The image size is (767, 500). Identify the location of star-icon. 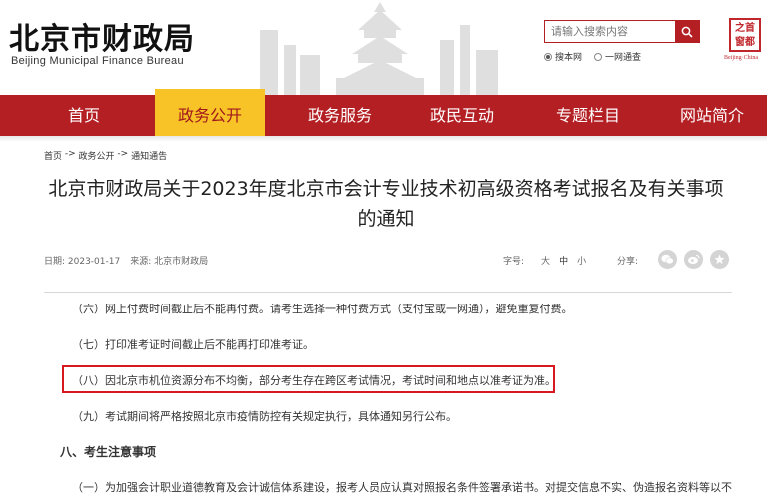
(719, 259).